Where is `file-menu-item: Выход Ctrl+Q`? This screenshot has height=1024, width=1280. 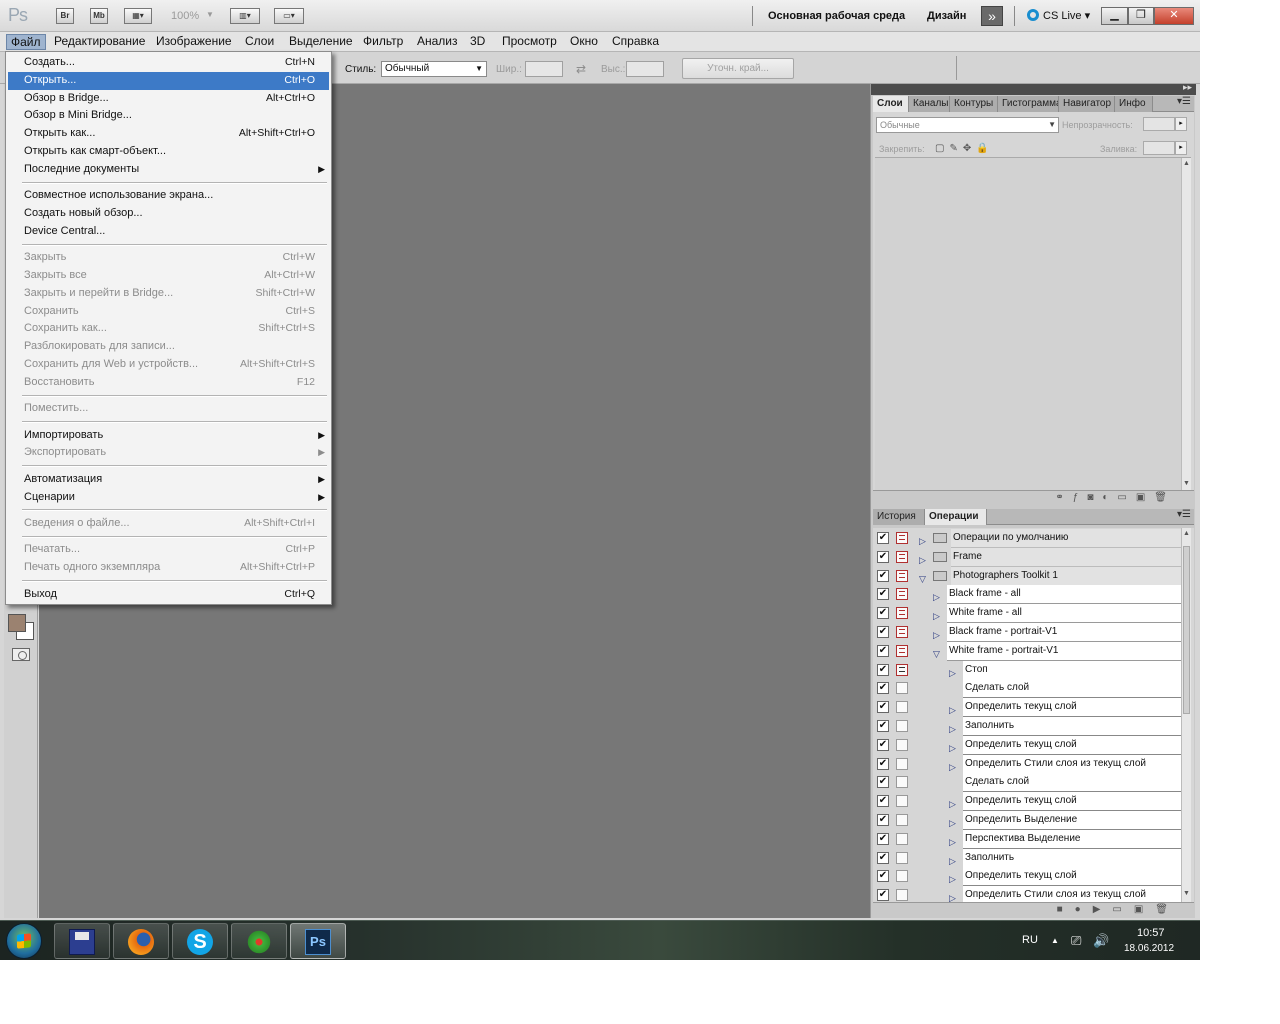 file-menu-item: Выход Ctrl+Q is located at coordinates (168, 595).